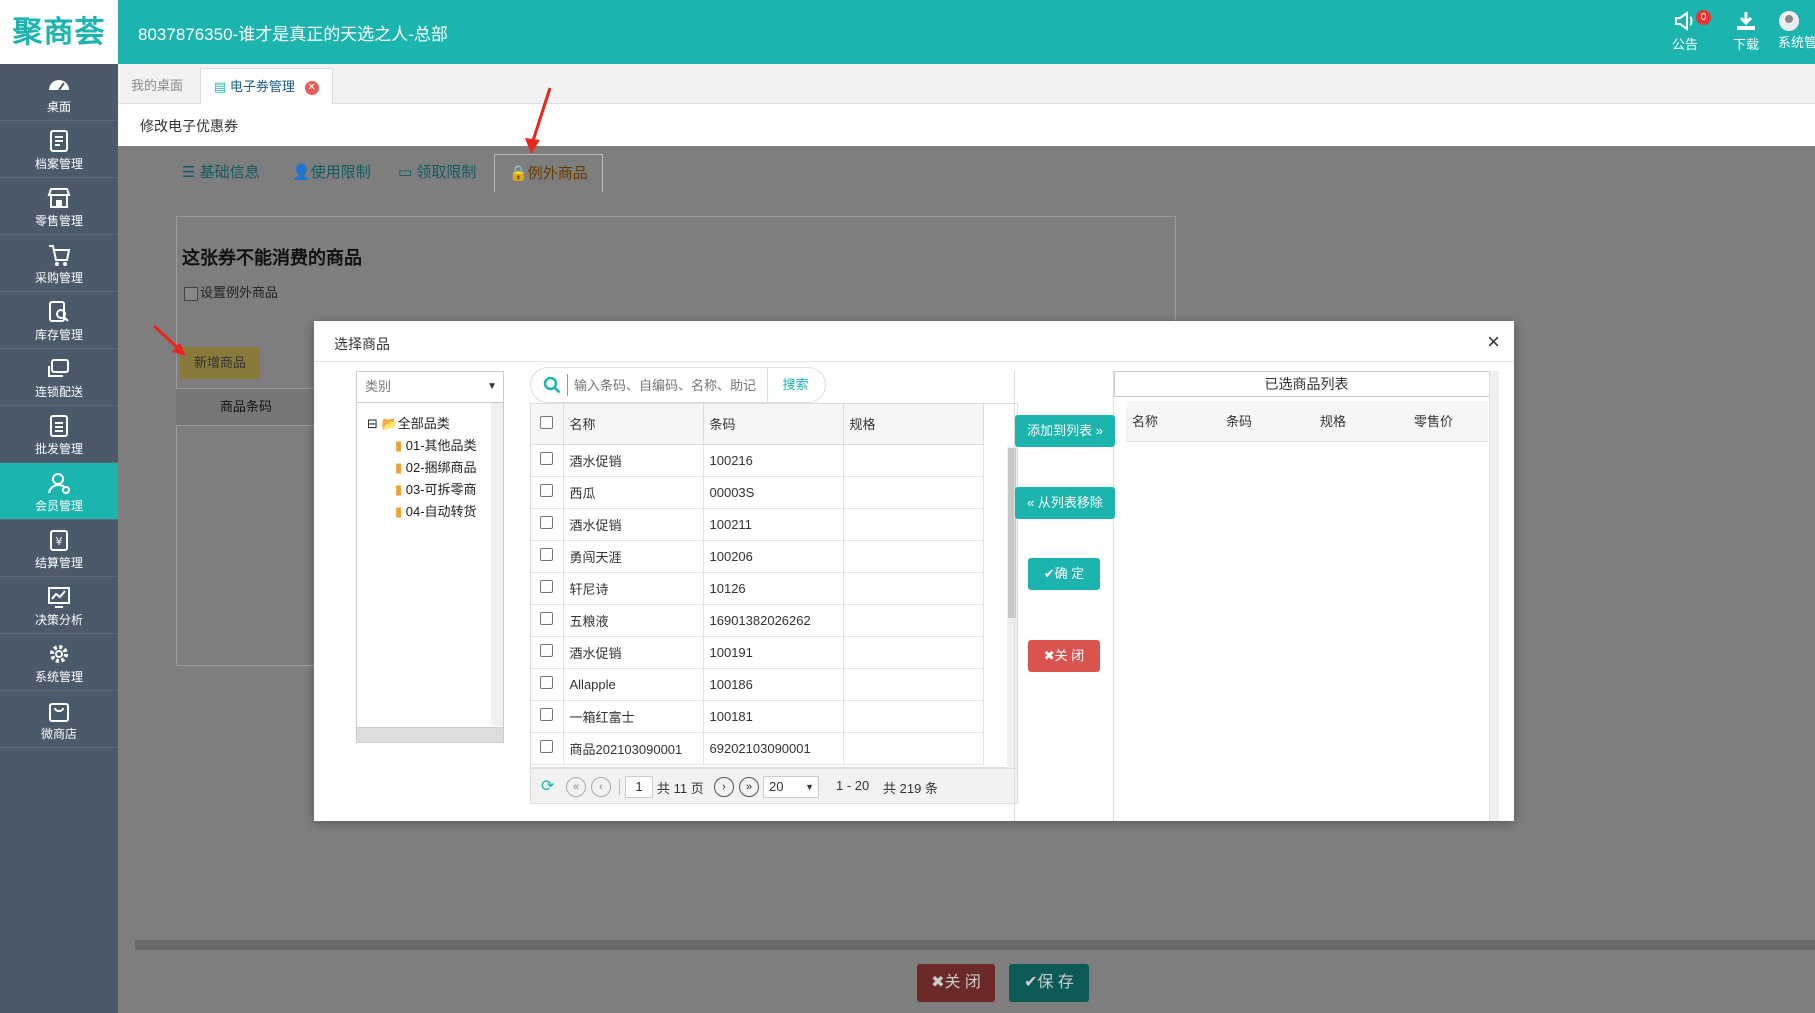 This screenshot has height=1013, width=1815. I want to click on table-row: 西瓜 00003S, so click(757, 492).